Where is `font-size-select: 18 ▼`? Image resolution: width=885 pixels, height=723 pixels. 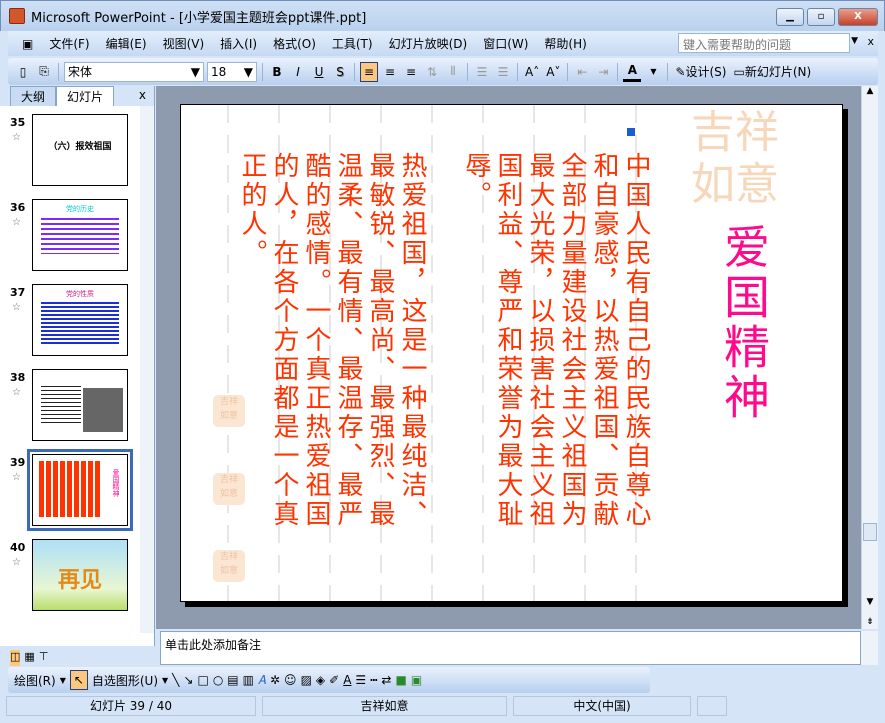 font-size-select: 18 ▼ is located at coordinates (232, 71).